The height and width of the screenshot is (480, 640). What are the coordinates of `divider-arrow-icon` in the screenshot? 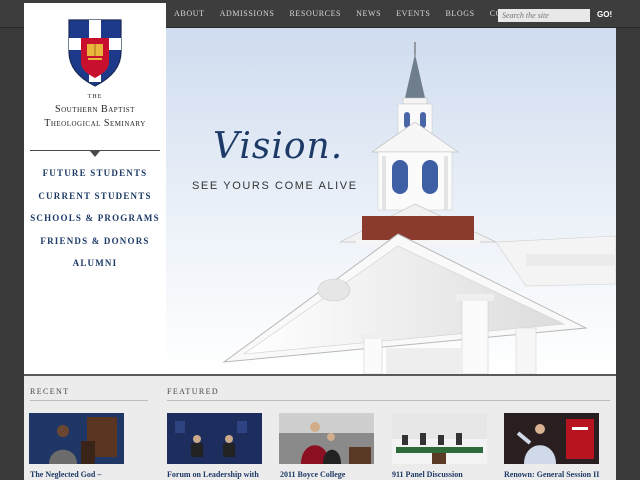 It's located at (95, 154).